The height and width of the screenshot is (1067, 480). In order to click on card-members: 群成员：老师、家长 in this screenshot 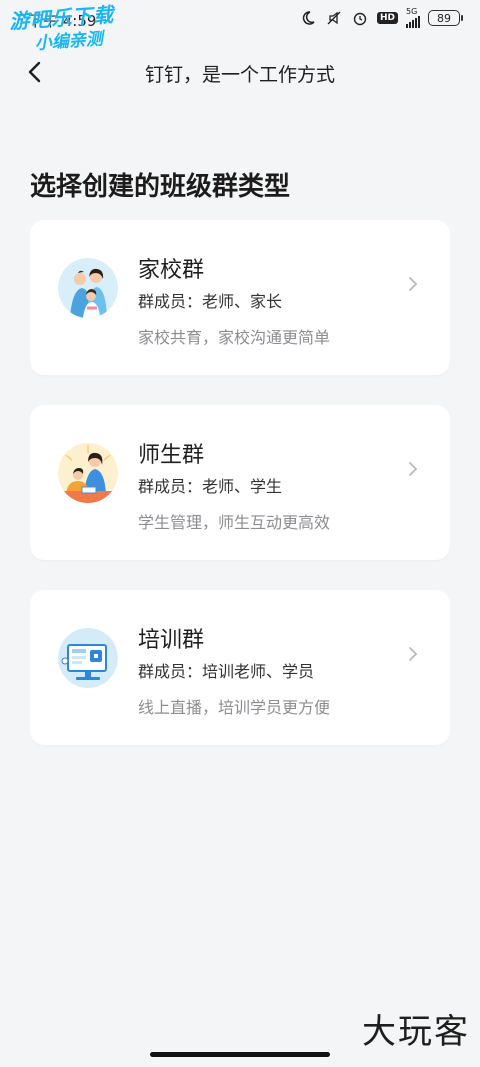, I will do `click(210, 301)`.